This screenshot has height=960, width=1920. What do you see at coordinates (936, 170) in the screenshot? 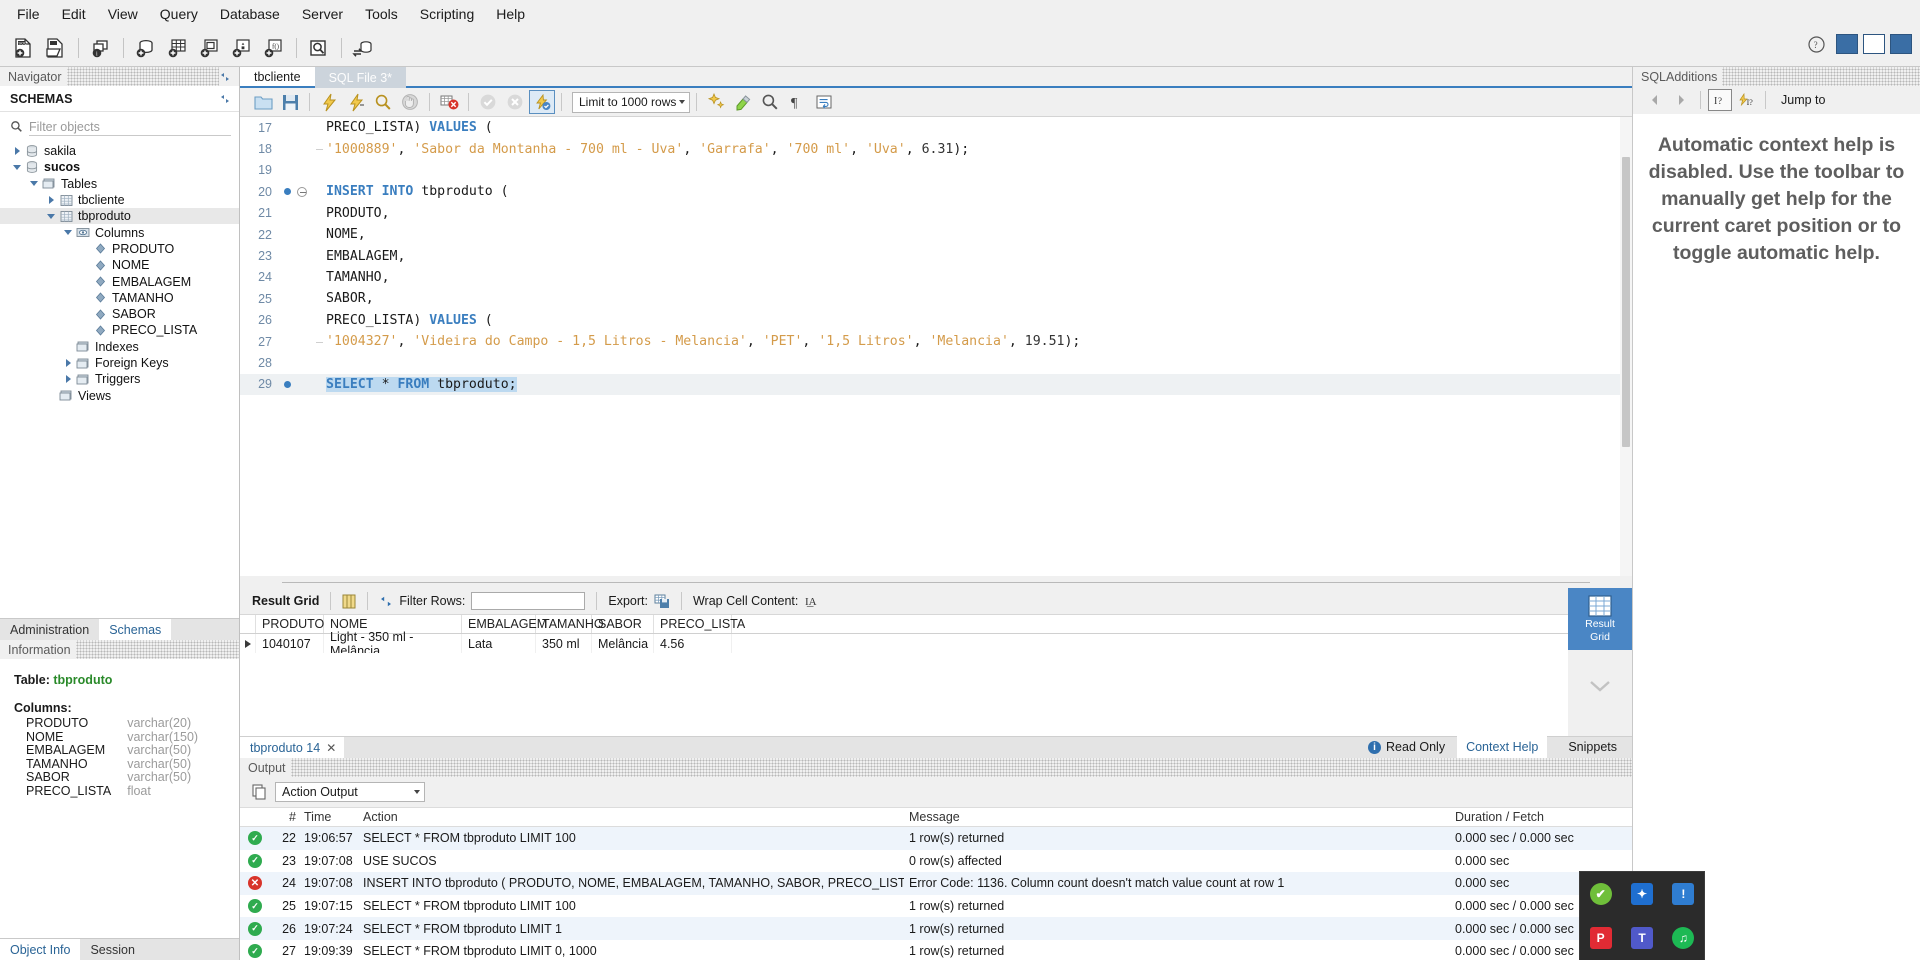
I see `code-line: 19` at bounding box center [936, 170].